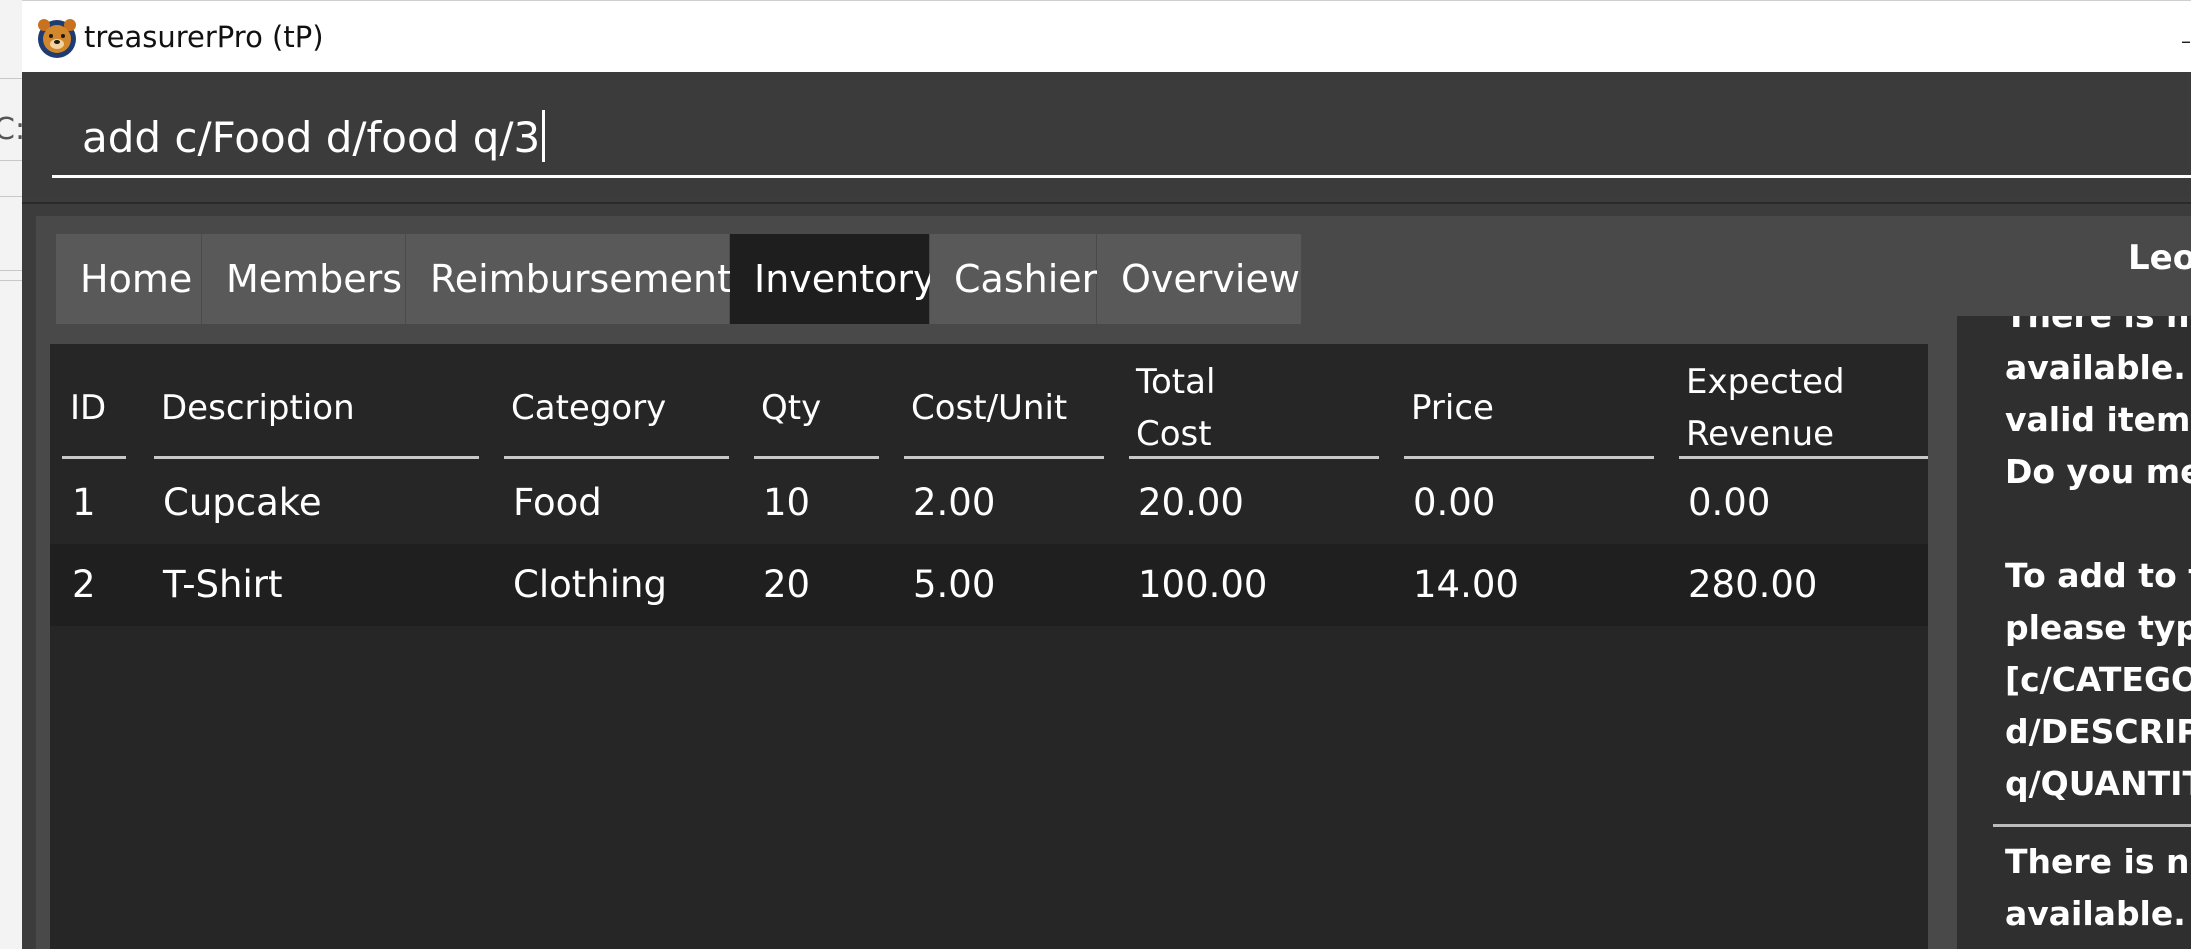  What do you see at coordinates (223, 584) in the screenshot?
I see `cell-description: T-Shirt` at bounding box center [223, 584].